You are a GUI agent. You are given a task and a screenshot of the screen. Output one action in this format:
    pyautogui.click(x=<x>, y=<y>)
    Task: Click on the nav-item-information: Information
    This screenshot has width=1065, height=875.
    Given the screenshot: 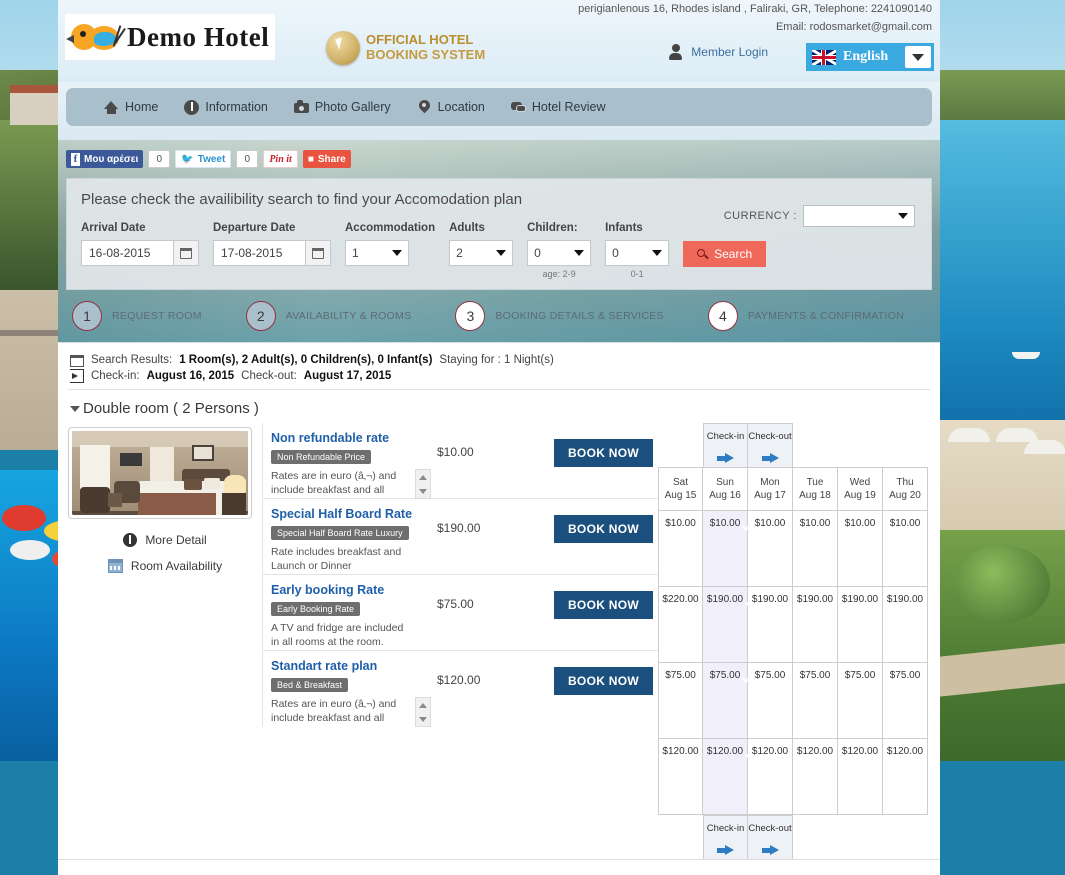 What is the action you would take?
    pyautogui.click(x=226, y=107)
    